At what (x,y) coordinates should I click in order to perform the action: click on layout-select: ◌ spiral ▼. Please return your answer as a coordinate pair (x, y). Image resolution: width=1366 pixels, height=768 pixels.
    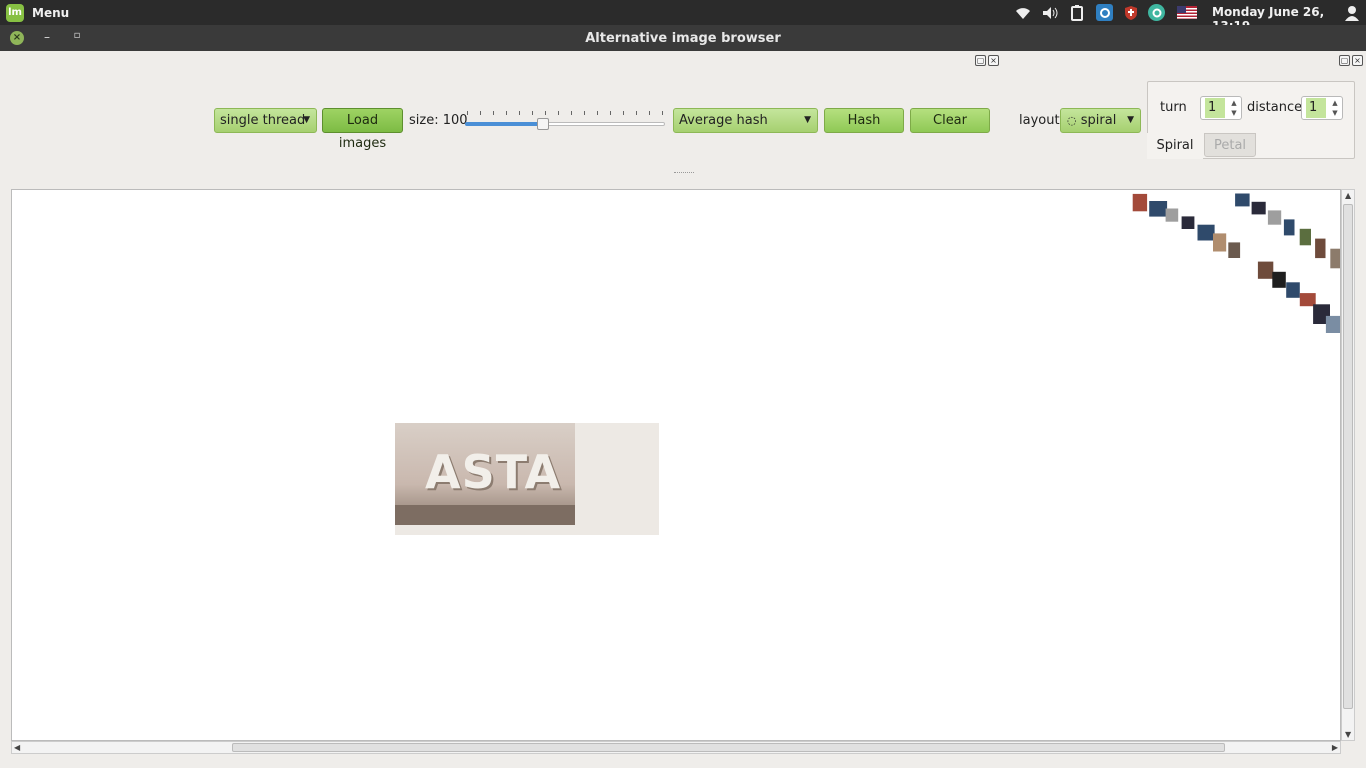
    Looking at the image, I should click on (1100, 120).